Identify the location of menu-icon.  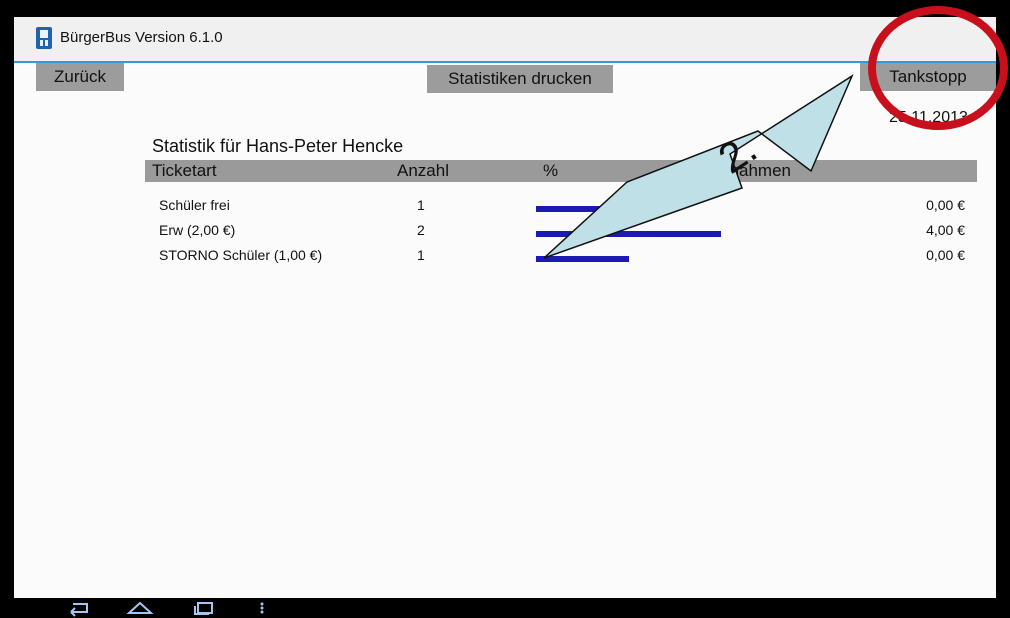
(262, 608).